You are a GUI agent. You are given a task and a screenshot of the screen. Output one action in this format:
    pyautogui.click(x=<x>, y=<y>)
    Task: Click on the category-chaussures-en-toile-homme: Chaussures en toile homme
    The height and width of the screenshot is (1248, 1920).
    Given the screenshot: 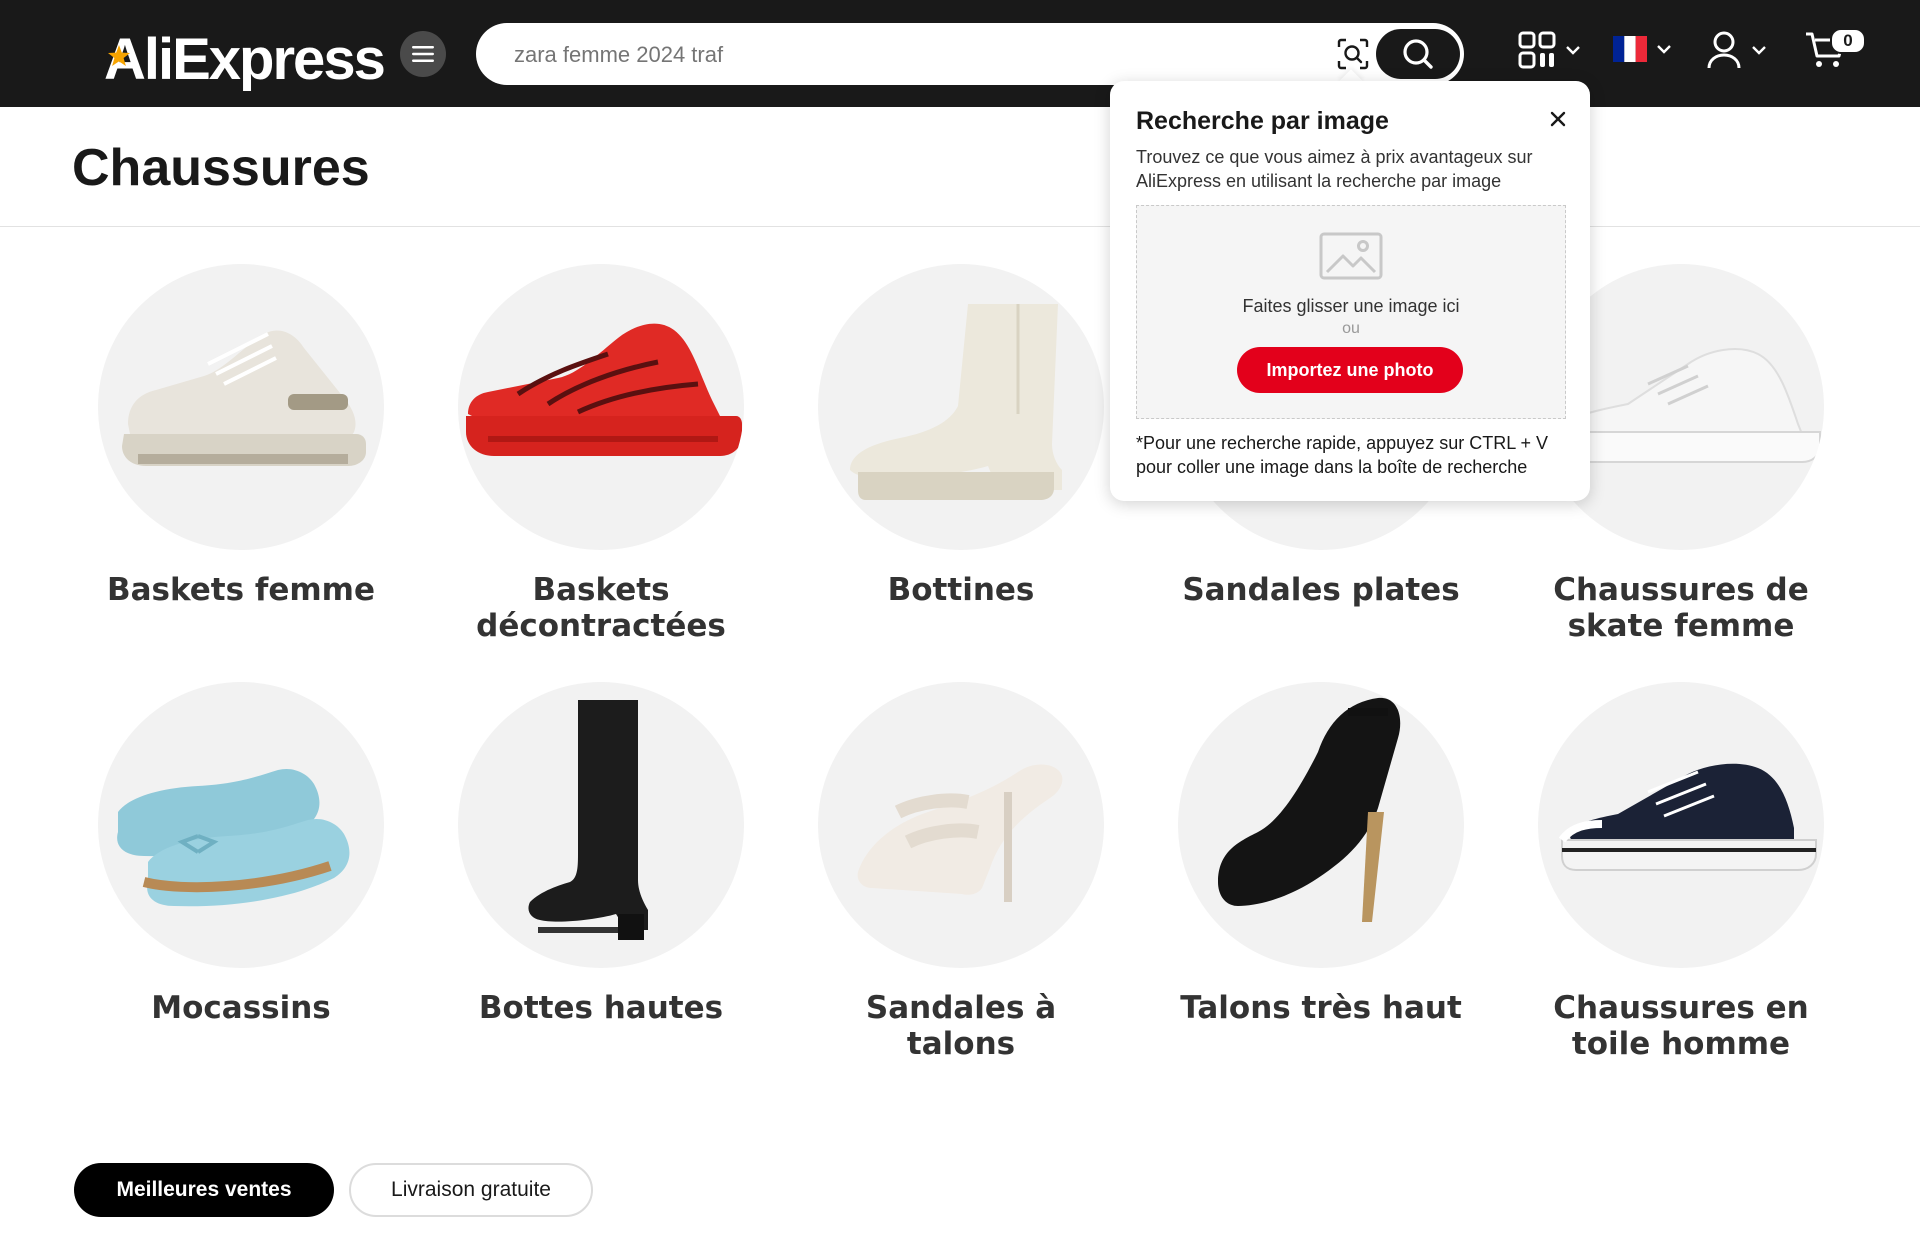 What is the action you would take?
    pyautogui.click(x=1681, y=872)
    